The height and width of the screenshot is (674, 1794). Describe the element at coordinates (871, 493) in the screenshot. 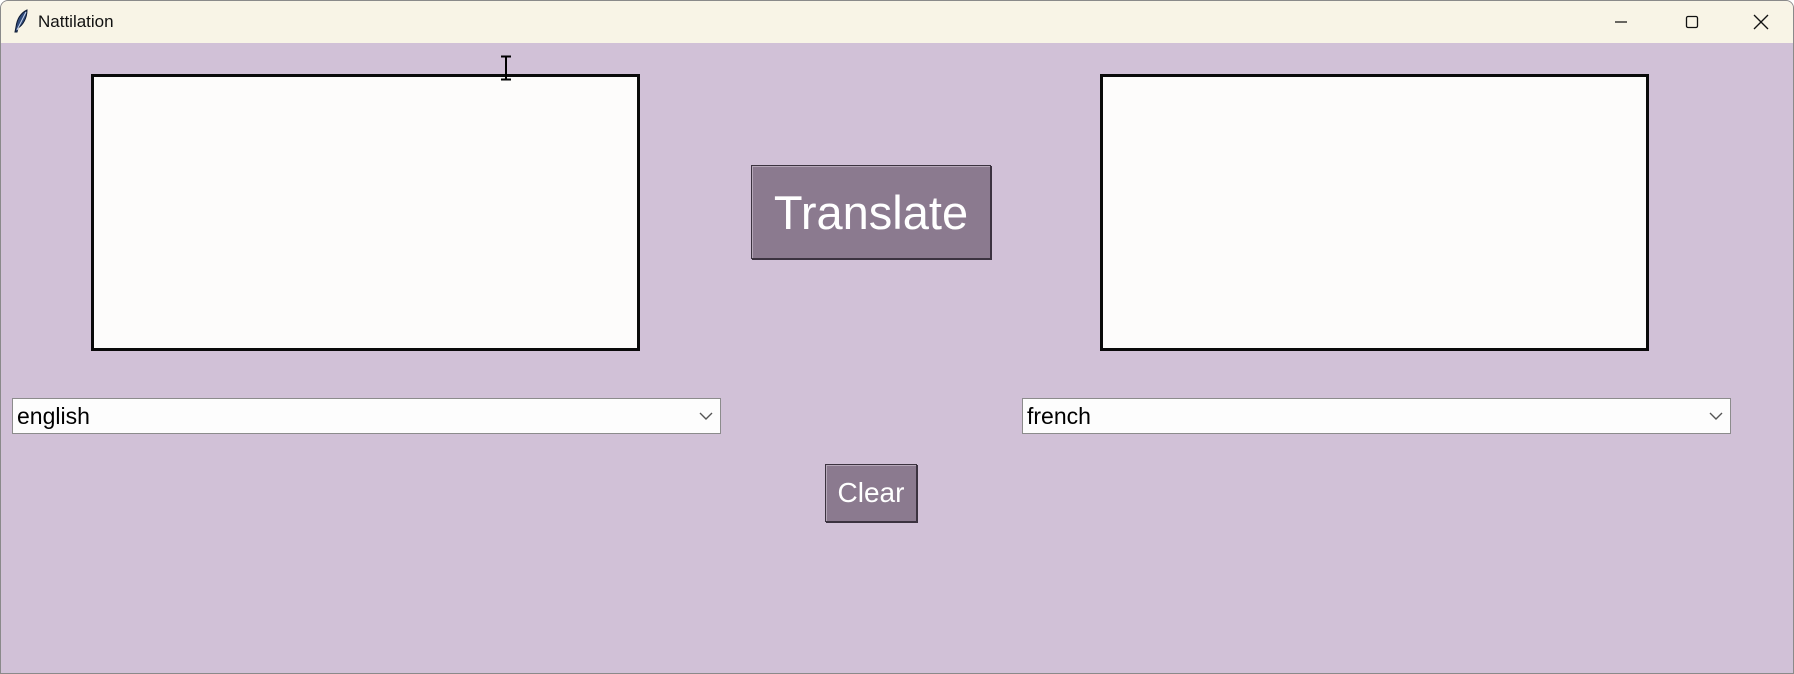

I see `clear-button: Clear` at that location.